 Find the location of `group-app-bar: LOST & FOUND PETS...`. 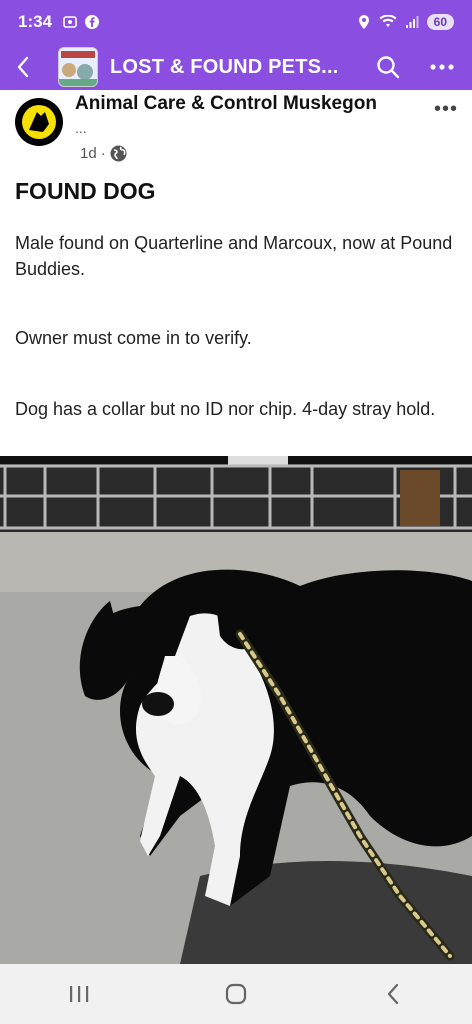

group-app-bar: LOST & FOUND PETS... is located at coordinates (236, 67).